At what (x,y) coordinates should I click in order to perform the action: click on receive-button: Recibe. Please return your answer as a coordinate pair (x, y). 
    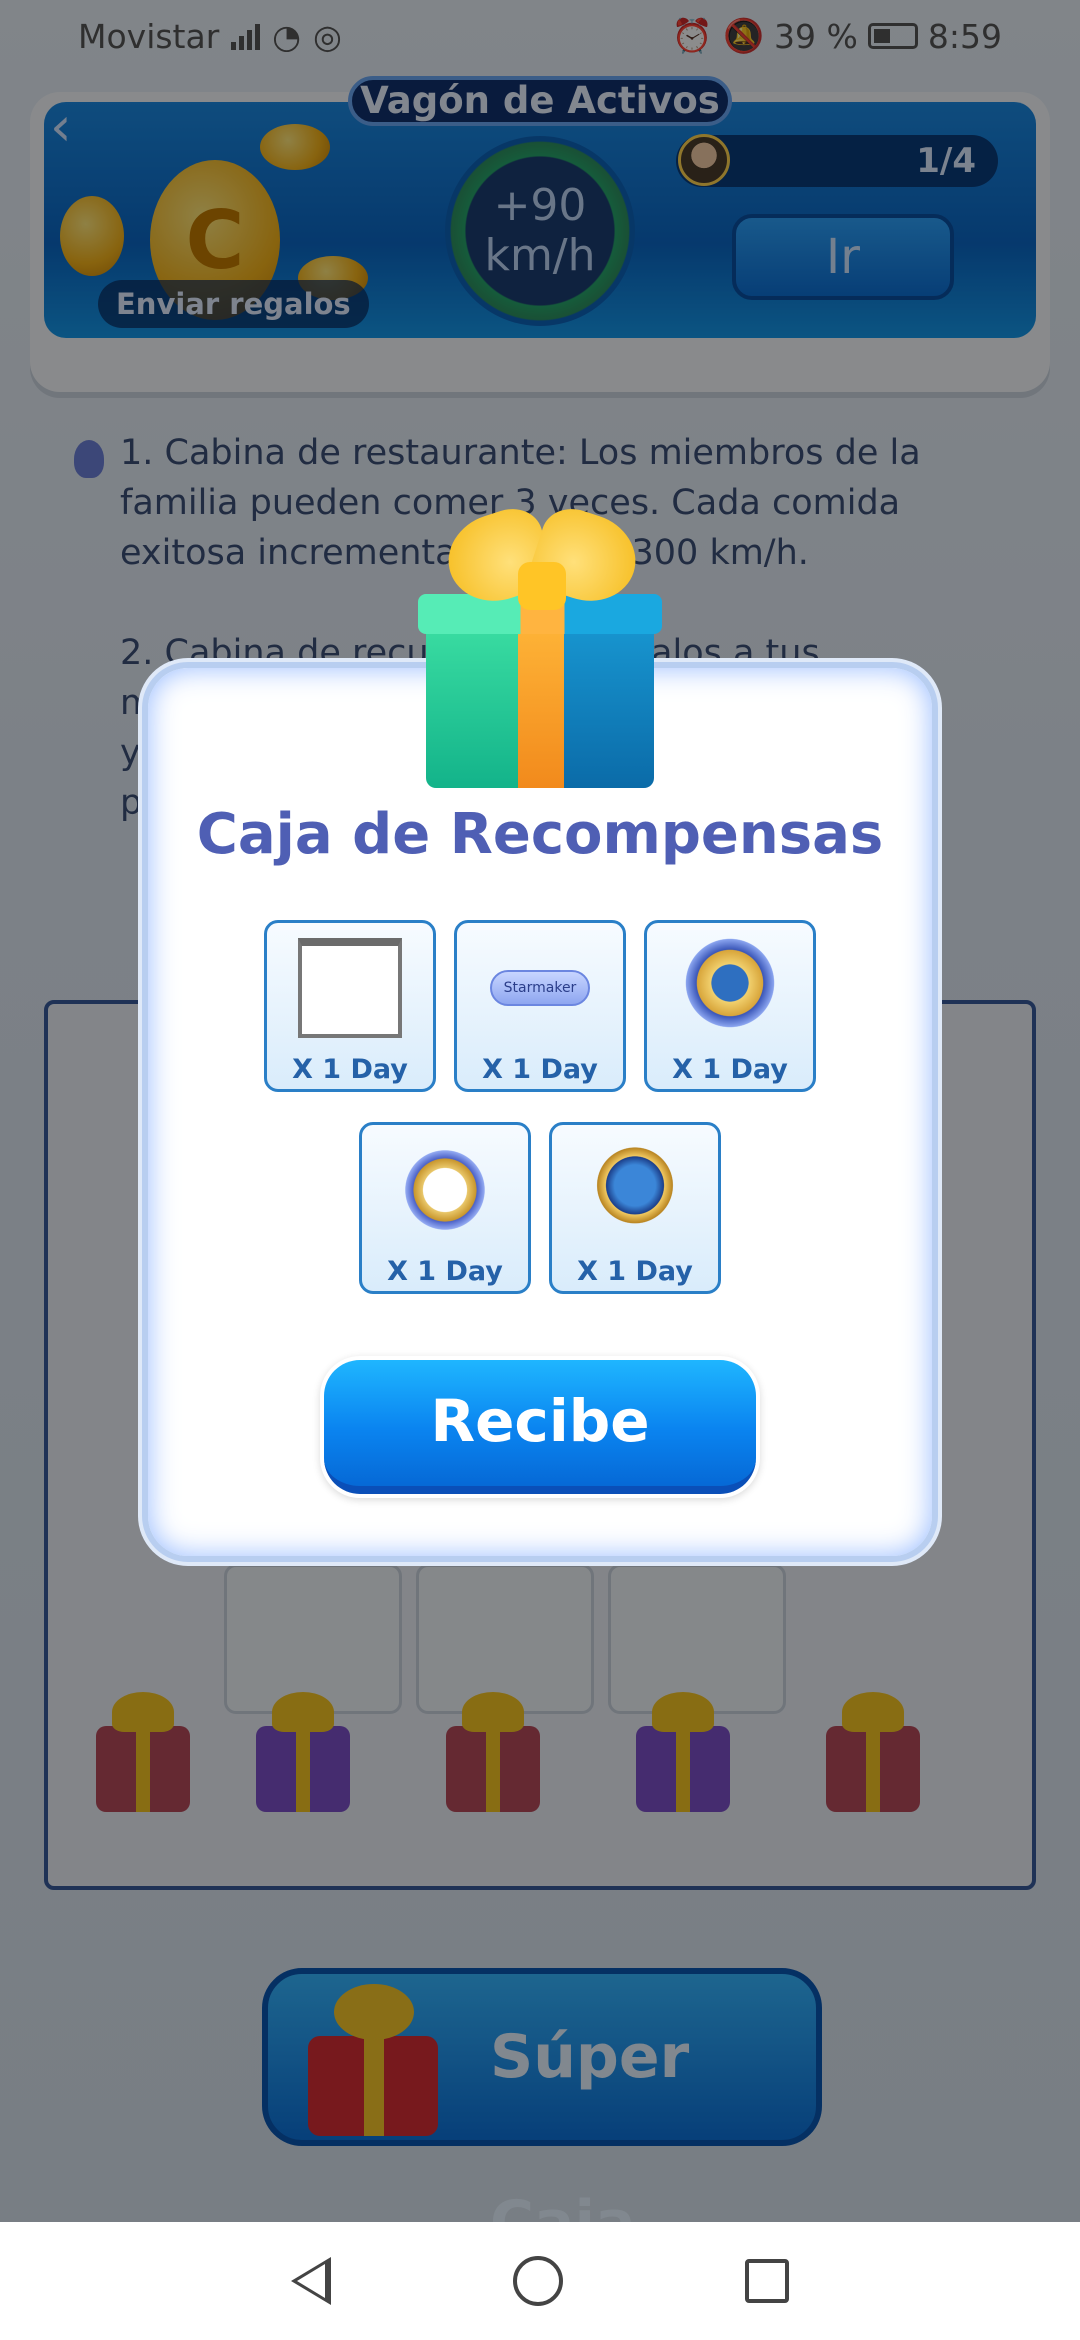
    Looking at the image, I should click on (540, 1427).